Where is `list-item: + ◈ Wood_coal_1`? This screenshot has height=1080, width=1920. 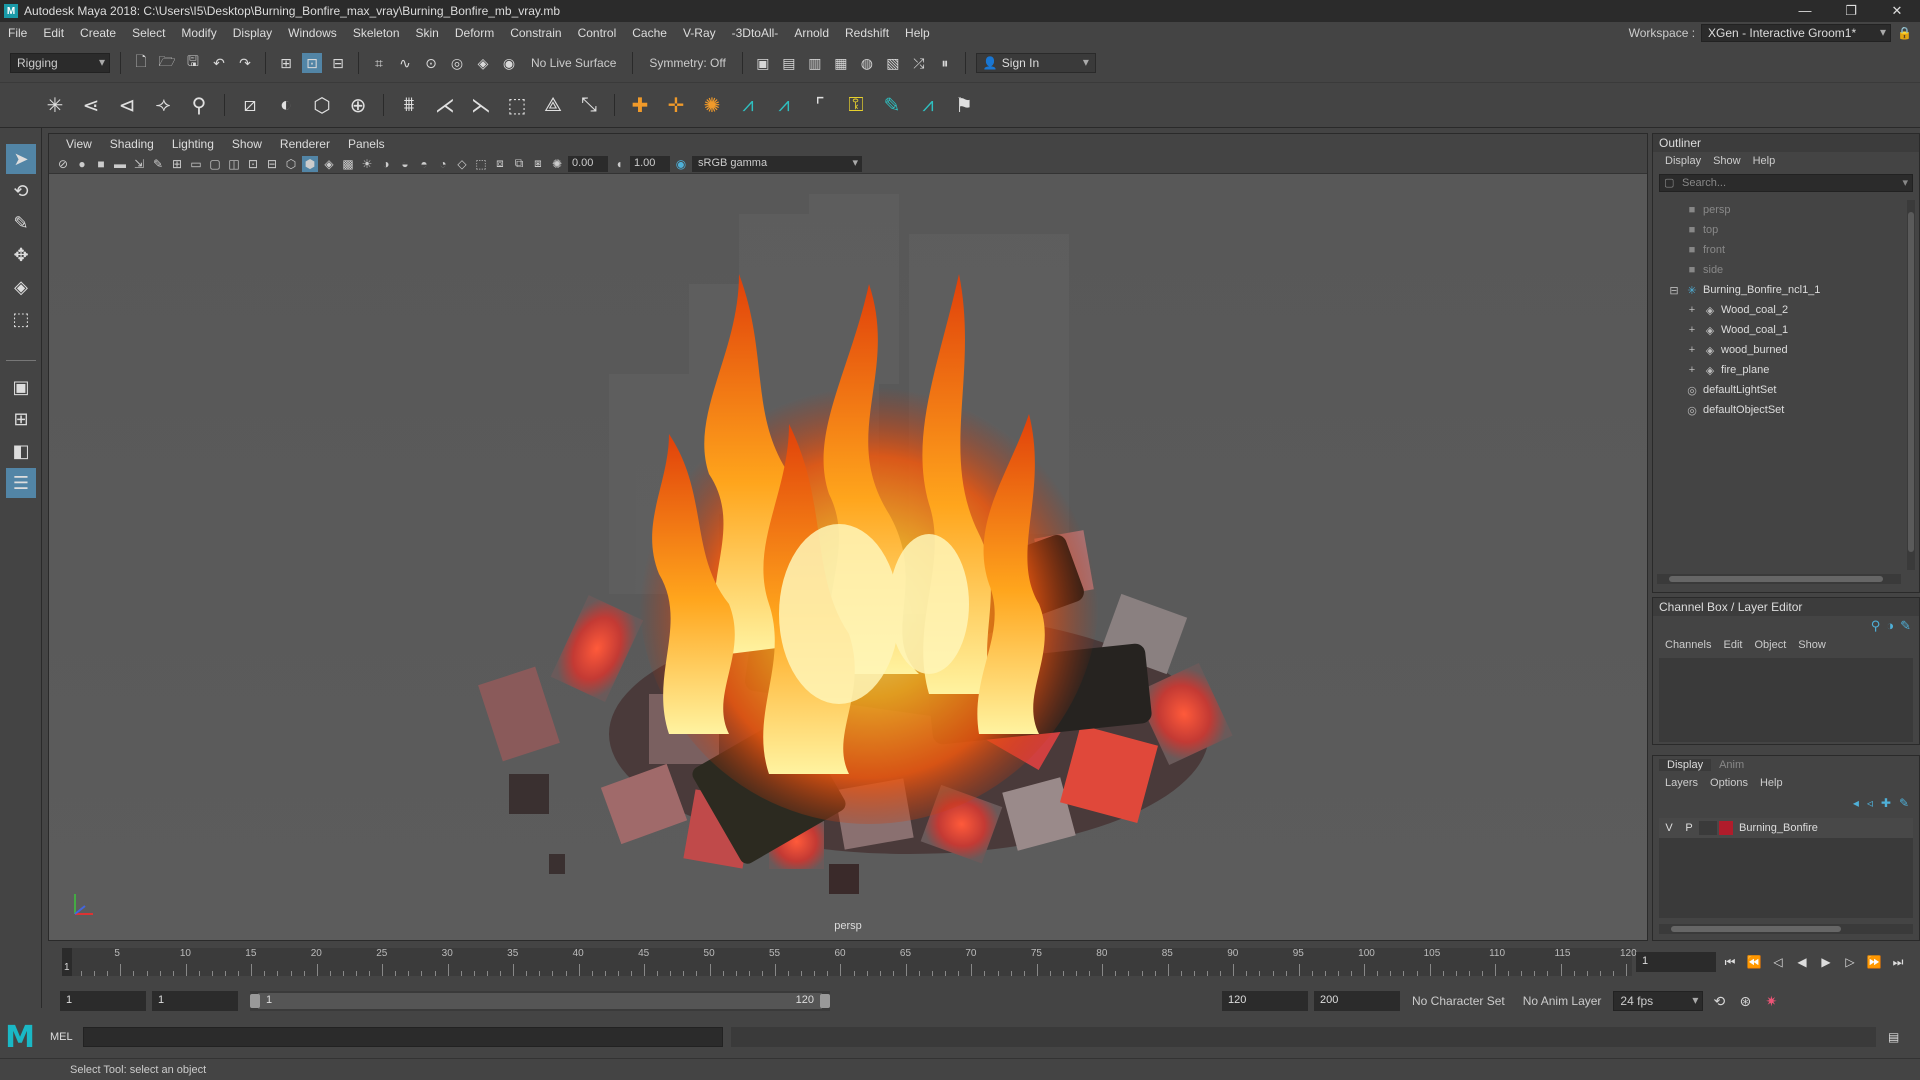 list-item: + ◈ Wood_coal_1 is located at coordinates (1781, 330).